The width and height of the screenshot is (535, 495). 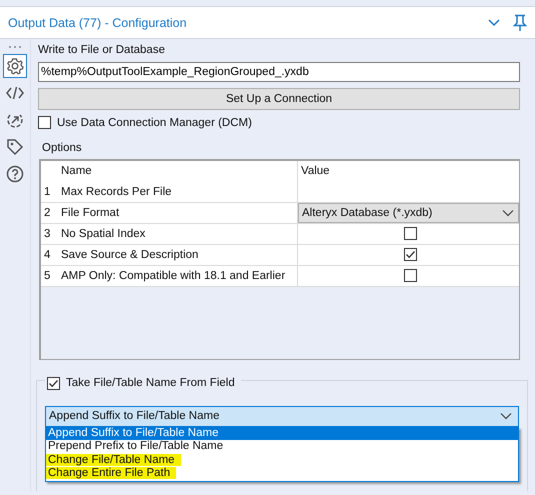 I want to click on pin-icon, so click(x=520, y=23).